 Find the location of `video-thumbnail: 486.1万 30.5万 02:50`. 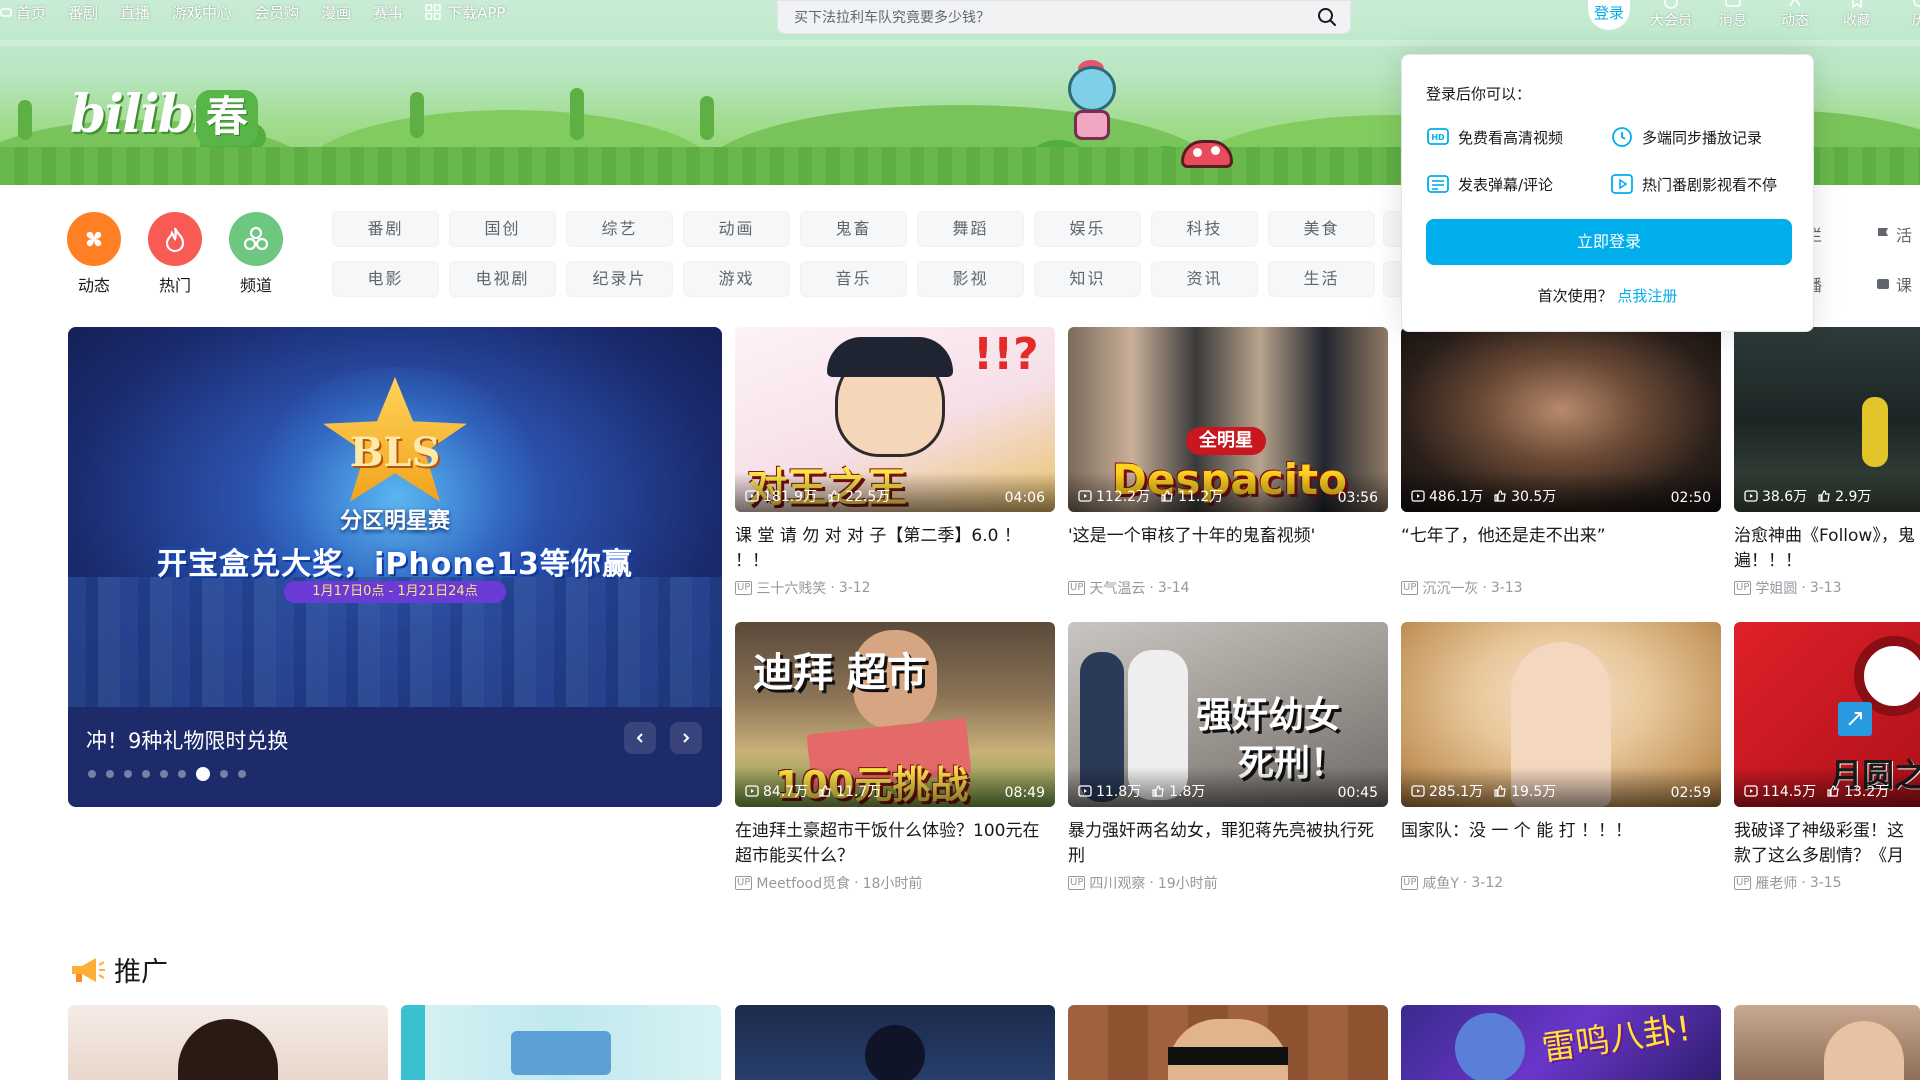

video-thumbnail: 486.1万 30.5万 02:50 is located at coordinates (1561, 419).